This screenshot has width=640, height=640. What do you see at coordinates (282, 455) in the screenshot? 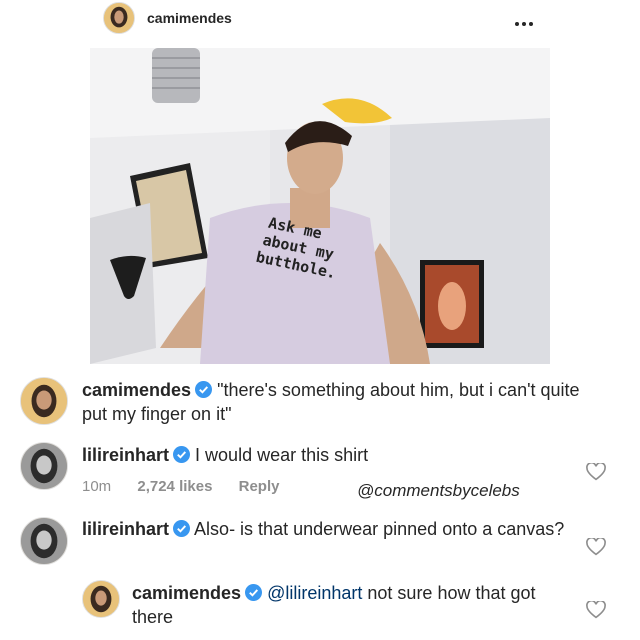
I see `comment-2-text: I would wear this shirt` at bounding box center [282, 455].